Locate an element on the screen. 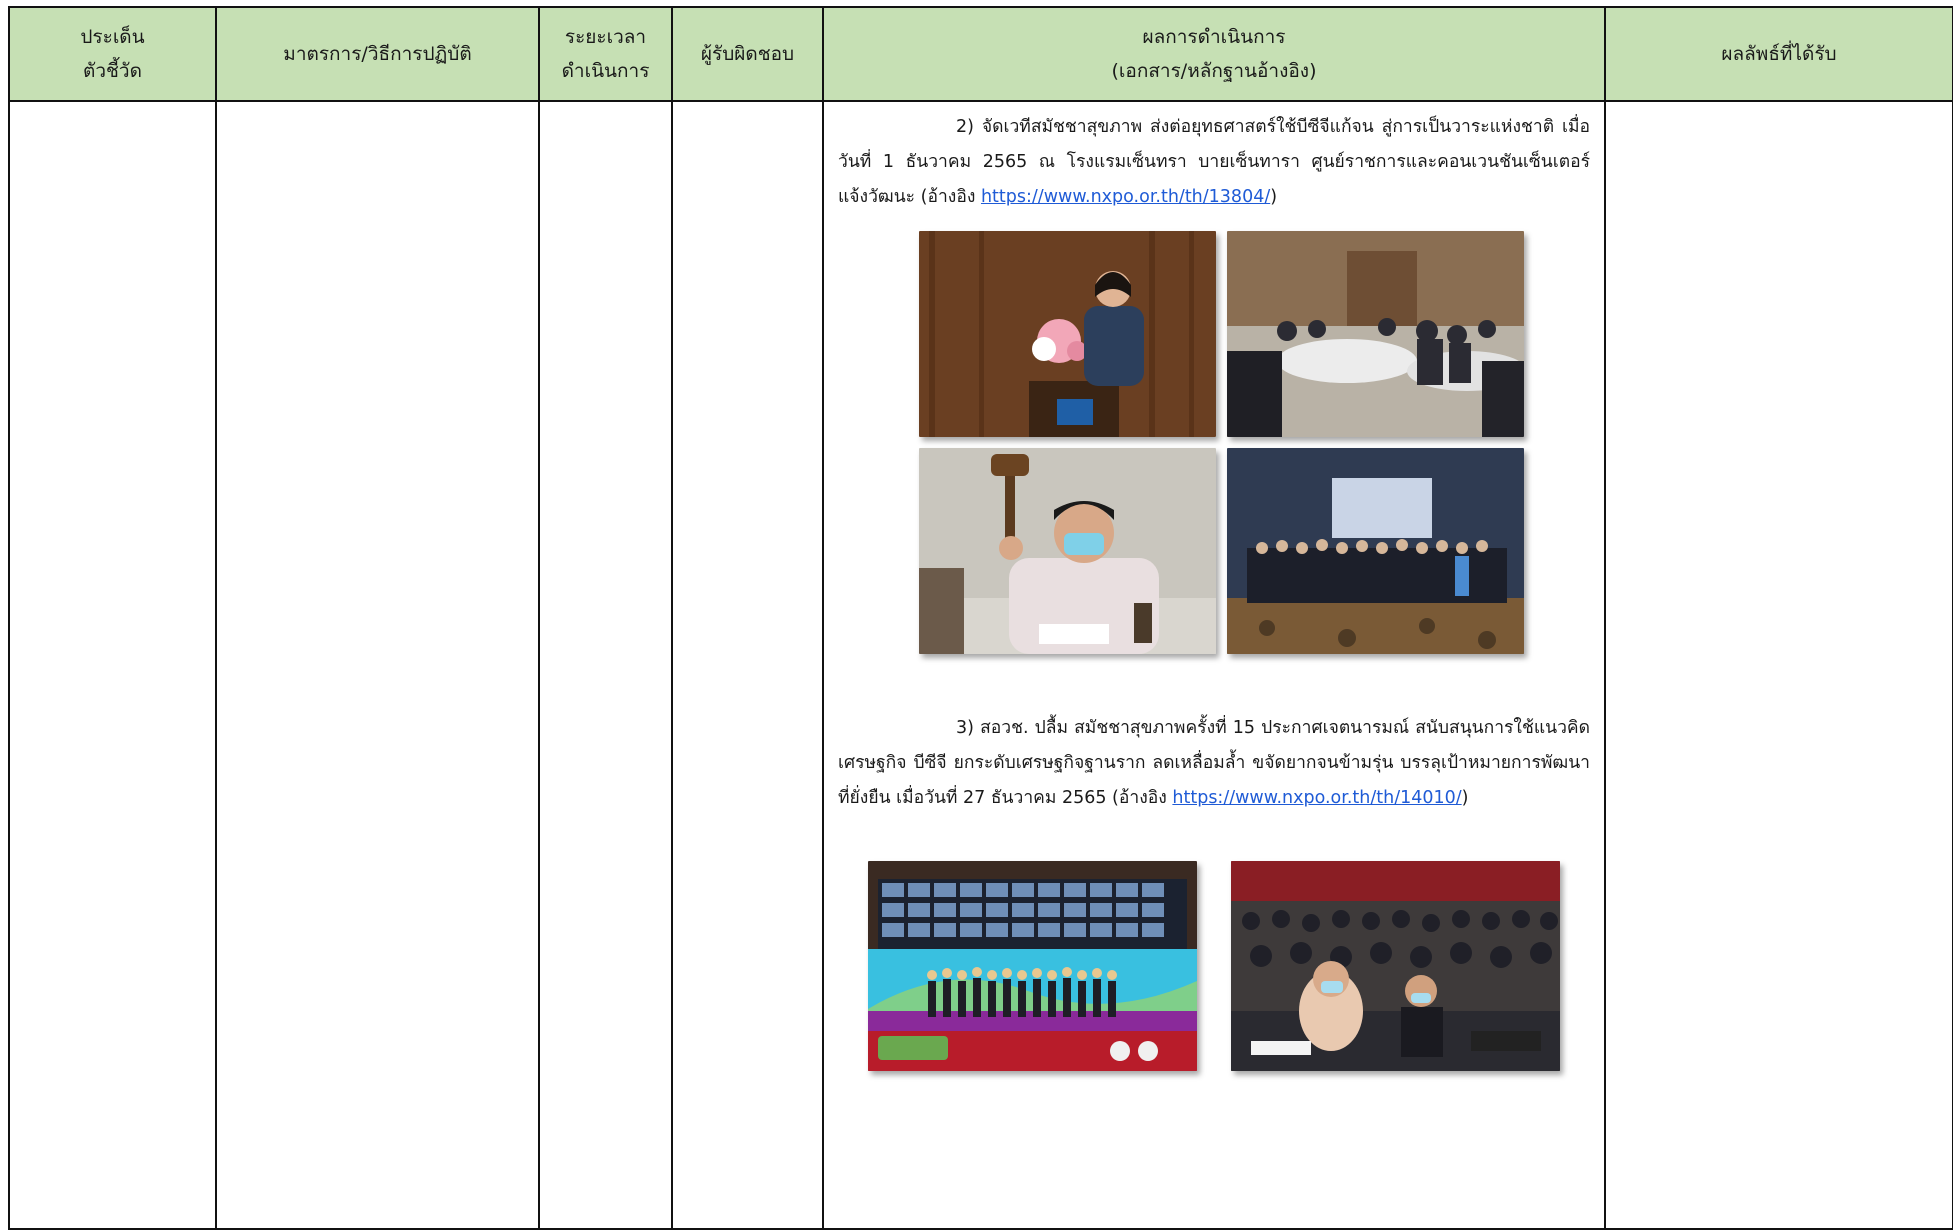 The width and height of the screenshot is (1953, 1230). header-issue-indicator: ประเด็น ตัวชี้วัด is located at coordinates (112, 54).